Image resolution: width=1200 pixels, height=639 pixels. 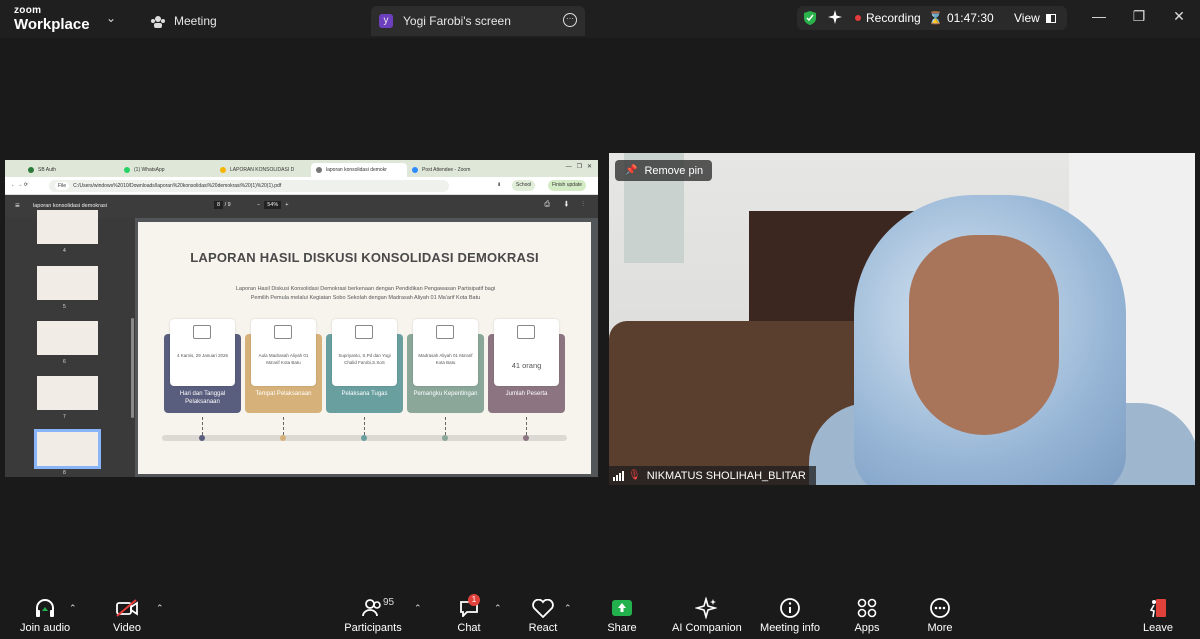 I want to click on finish-update-button: Finish update, so click(x=567, y=185).